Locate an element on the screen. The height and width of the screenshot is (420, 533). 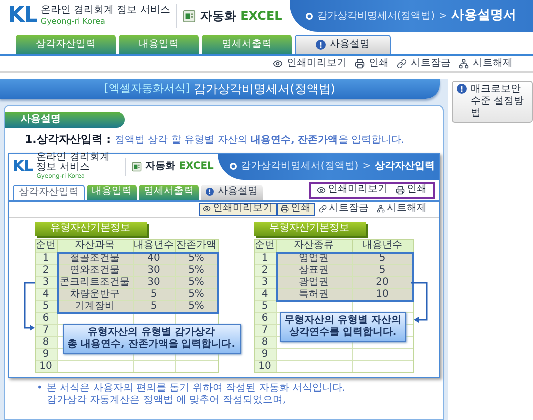
service-subtitle: Gyeong-ri Korea is located at coordinates (73, 22).